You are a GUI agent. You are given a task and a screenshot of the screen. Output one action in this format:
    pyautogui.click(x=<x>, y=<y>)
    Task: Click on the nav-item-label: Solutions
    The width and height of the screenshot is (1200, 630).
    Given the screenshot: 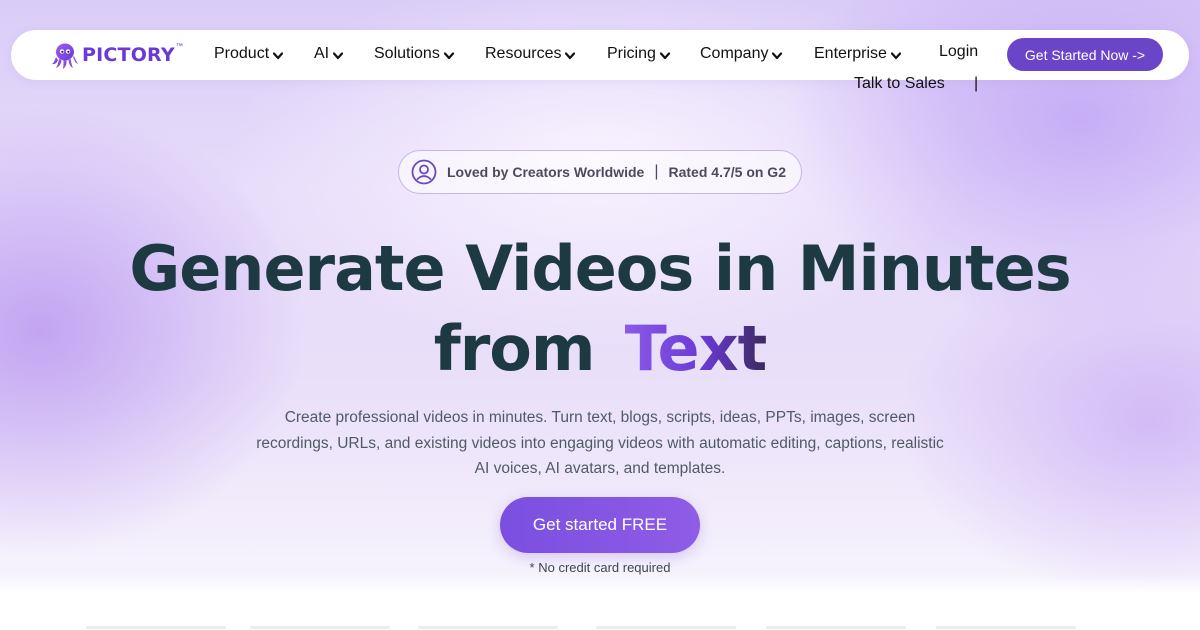 What is the action you would take?
    pyautogui.click(x=407, y=53)
    